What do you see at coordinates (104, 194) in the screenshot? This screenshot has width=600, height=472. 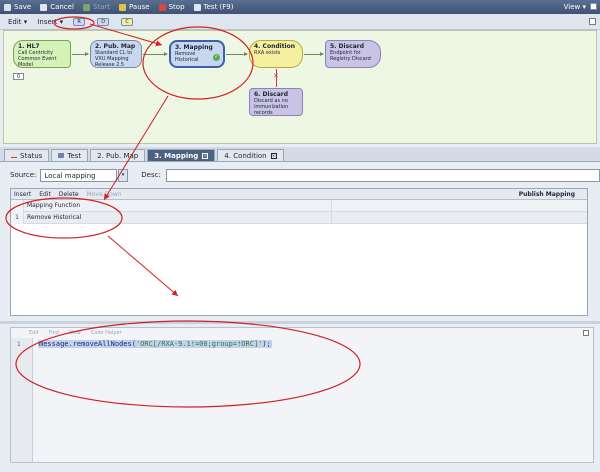 I see `move-down-button: Move Down` at bounding box center [104, 194].